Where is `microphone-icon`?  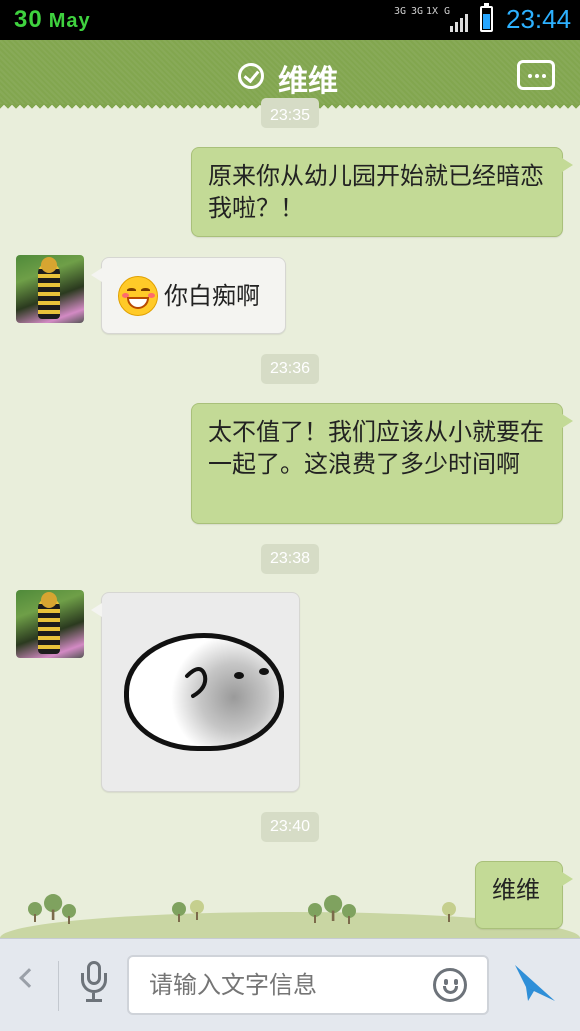 microphone-icon is located at coordinates (94, 984).